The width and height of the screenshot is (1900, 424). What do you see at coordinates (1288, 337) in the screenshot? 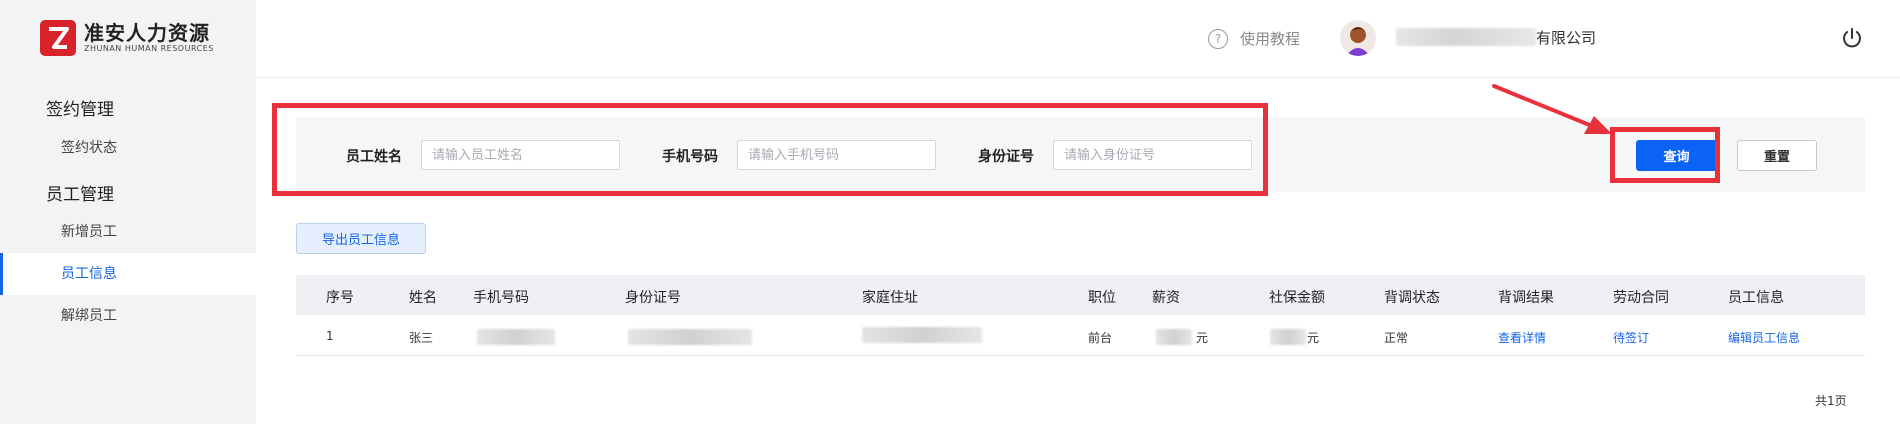
I see `social-blurred` at bounding box center [1288, 337].